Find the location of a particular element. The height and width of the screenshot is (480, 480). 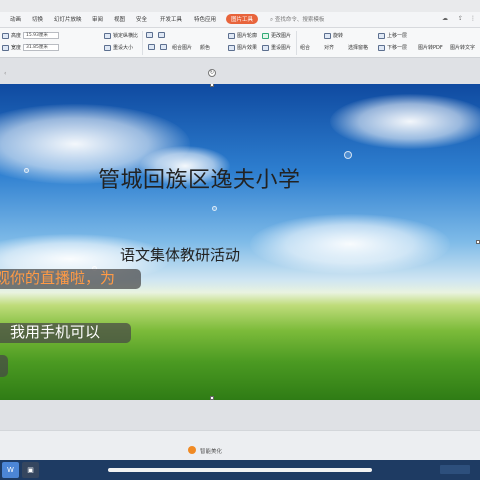

slide-subtitle: 语文集体教研活动 is located at coordinates (180, 254).